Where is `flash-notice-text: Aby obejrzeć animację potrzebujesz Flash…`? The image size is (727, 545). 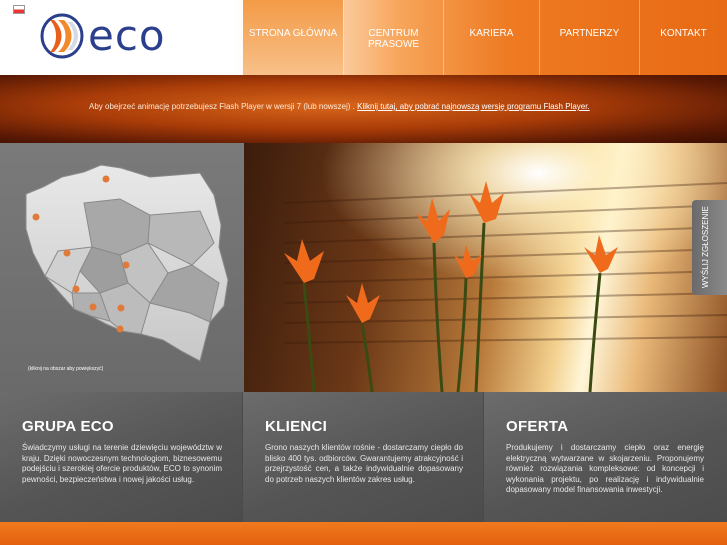 flash-notice-text: Aby obejrzeć animację potrzebujesz Flash… is located at coordinates (222, 106).